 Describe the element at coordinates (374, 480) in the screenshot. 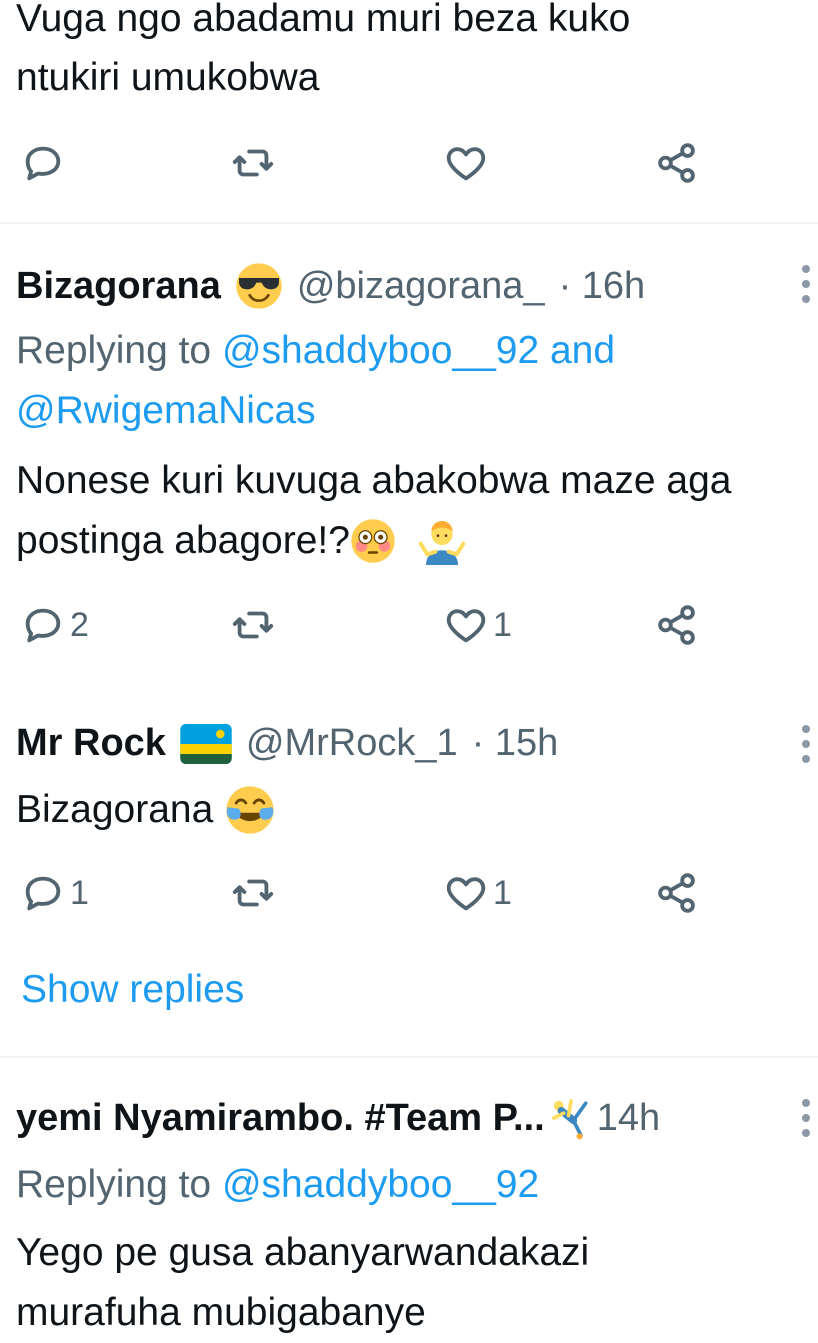

I see `tweet-text-line: Nonese kuri kuvuga abakobwa maze aga` at that location.